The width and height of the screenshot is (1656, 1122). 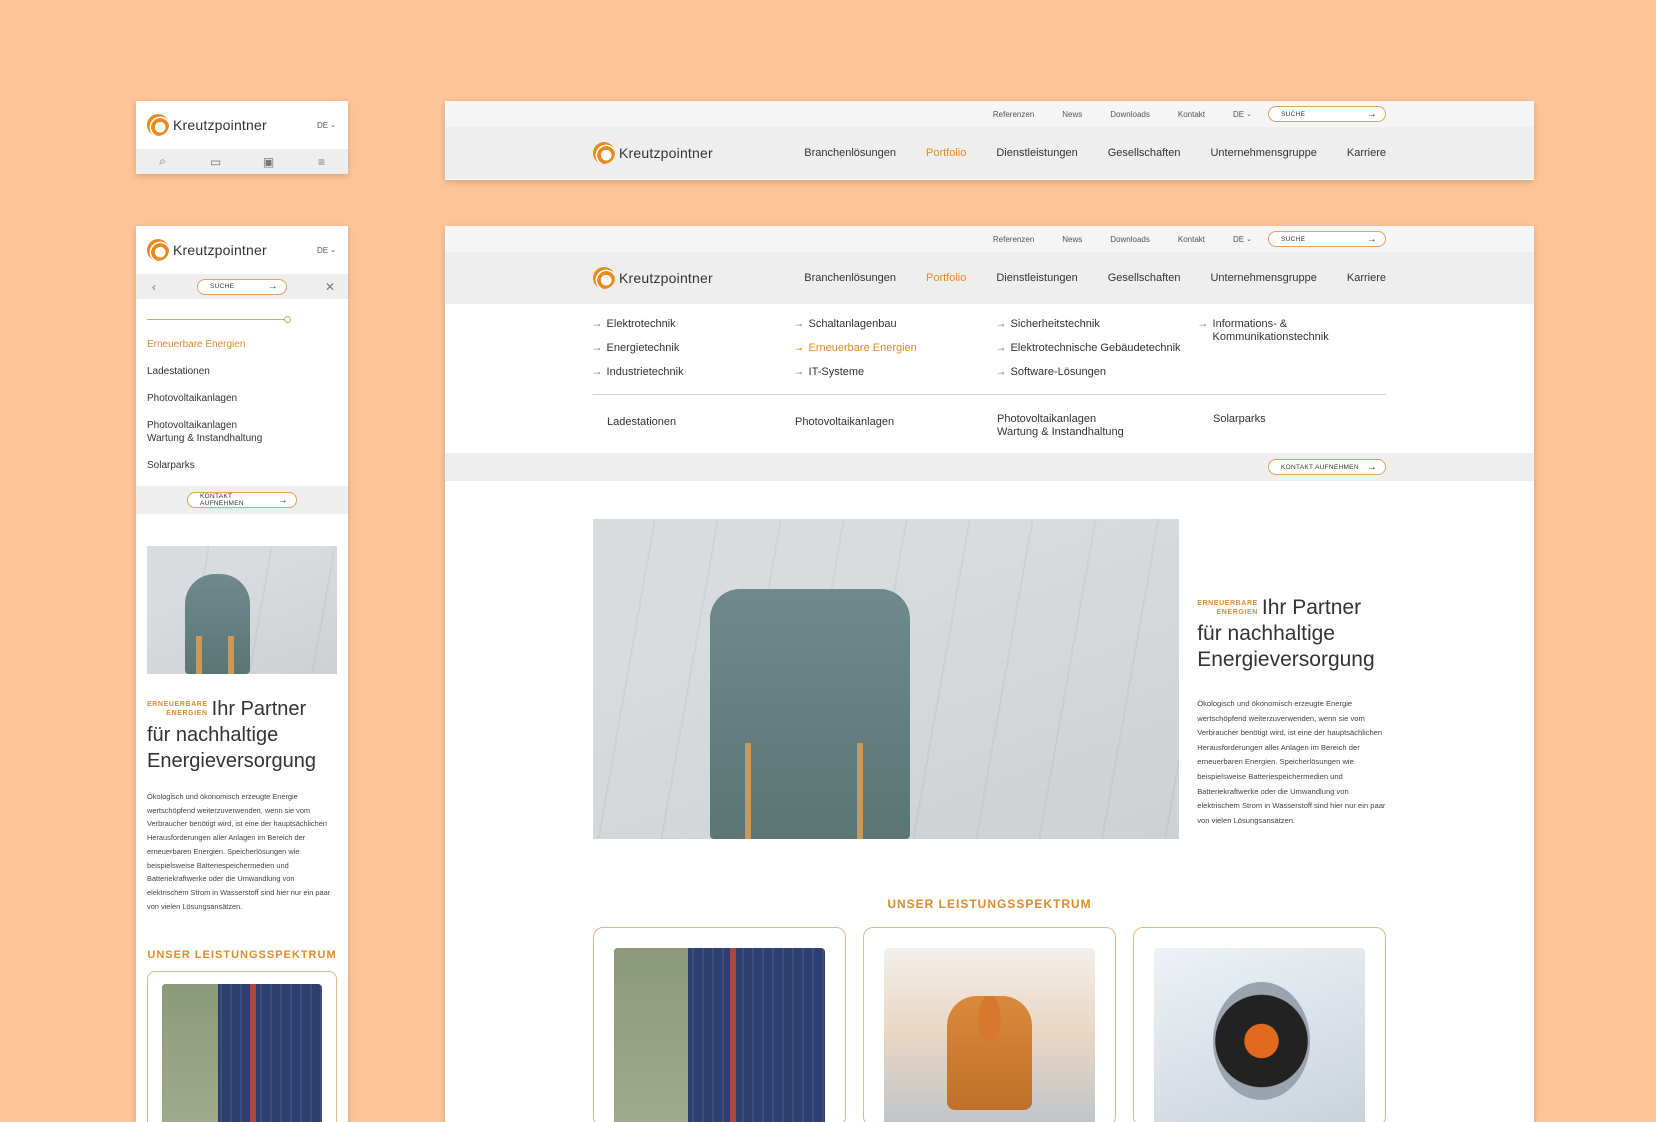 What do you see at coordinates (896, 373) in the screenshot?
I see `mega-item: ⊸ IT-Systeme` at bounding box center [896, 373].